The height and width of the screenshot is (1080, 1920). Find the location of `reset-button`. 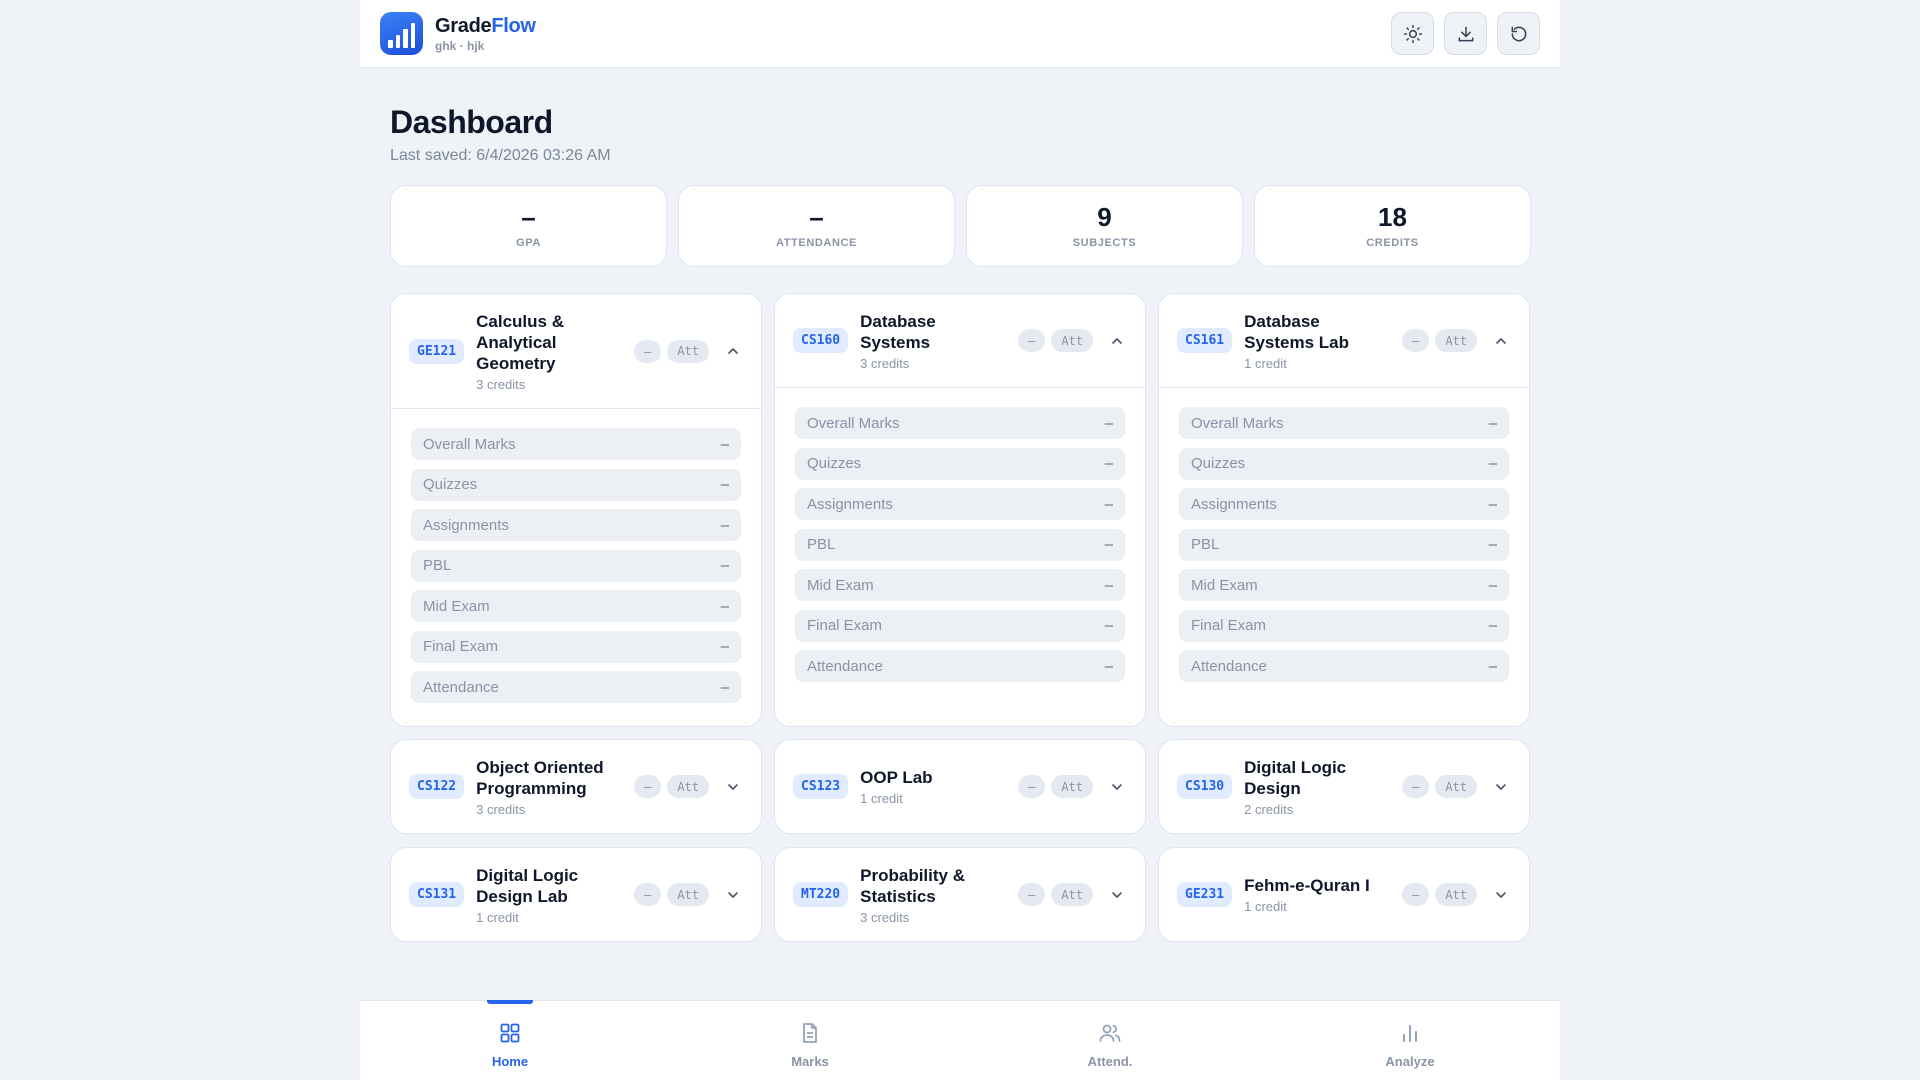

reset-button is located at coordinates (1518, 33).